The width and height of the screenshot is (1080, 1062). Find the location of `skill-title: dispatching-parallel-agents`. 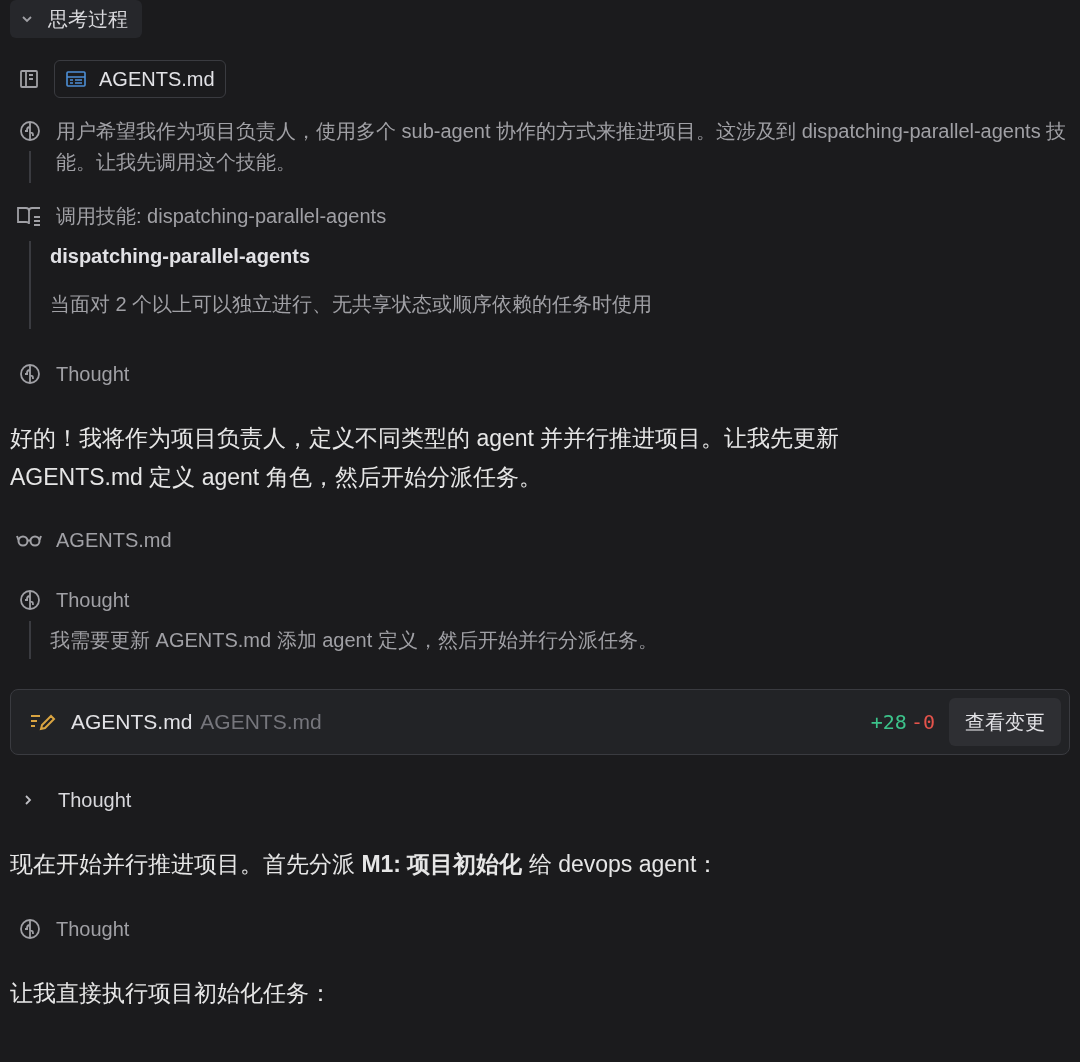

skill-title: dispatching-parallel-agents is located at coordinates (181, 256).